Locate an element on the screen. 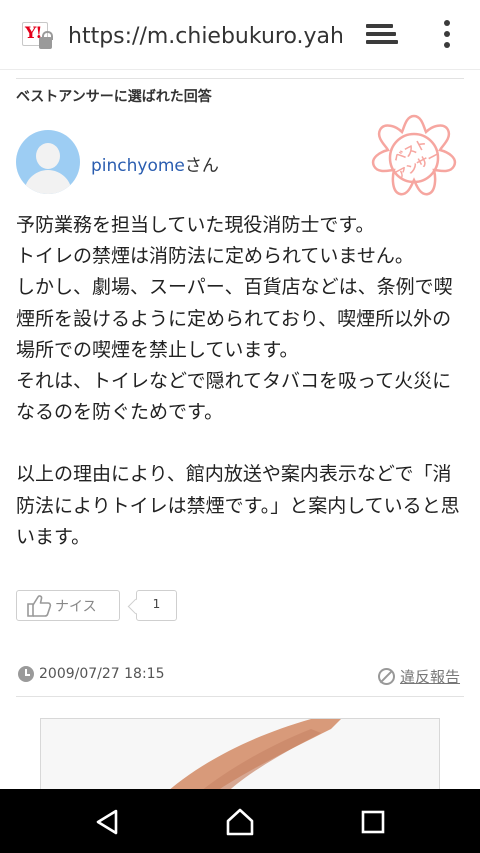 This screenshot has height=853, width=480. avatar-shoulders is located at coordinates (48, 182).